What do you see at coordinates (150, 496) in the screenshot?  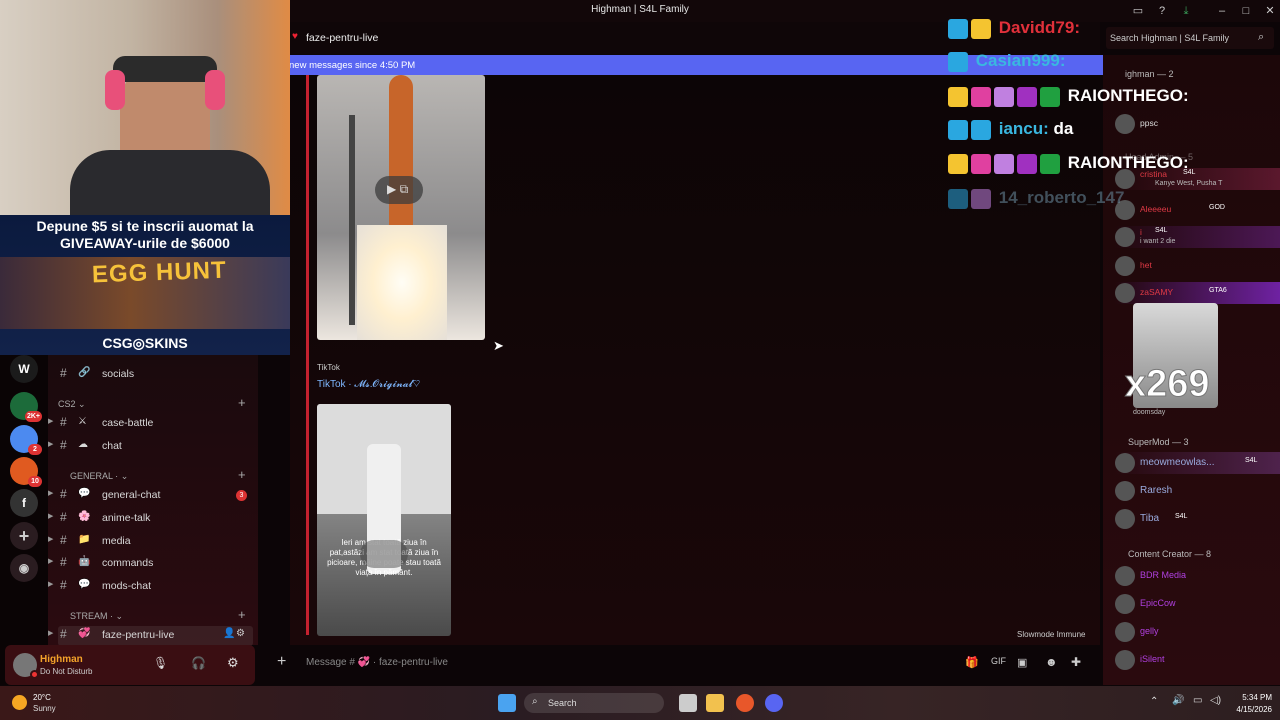 I see `channel-general-chat: ▶ # 💬 general-chat 3` at bounding box center [150, 496].